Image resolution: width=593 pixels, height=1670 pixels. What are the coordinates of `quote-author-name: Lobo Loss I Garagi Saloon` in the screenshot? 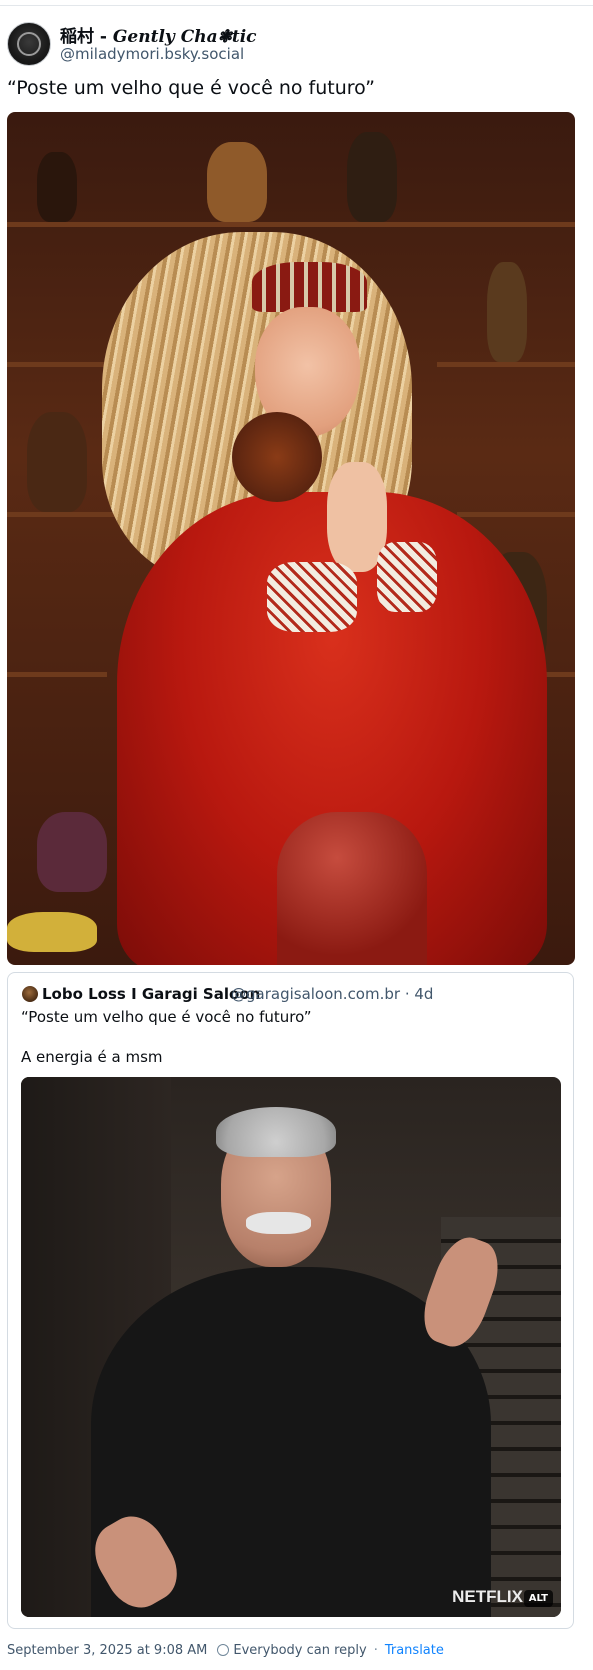 It's located at (151, 994).